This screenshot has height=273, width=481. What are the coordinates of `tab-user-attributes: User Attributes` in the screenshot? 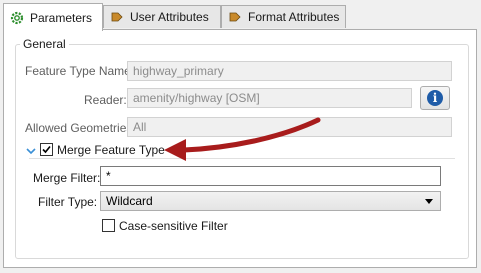 It's located at (162, 16).